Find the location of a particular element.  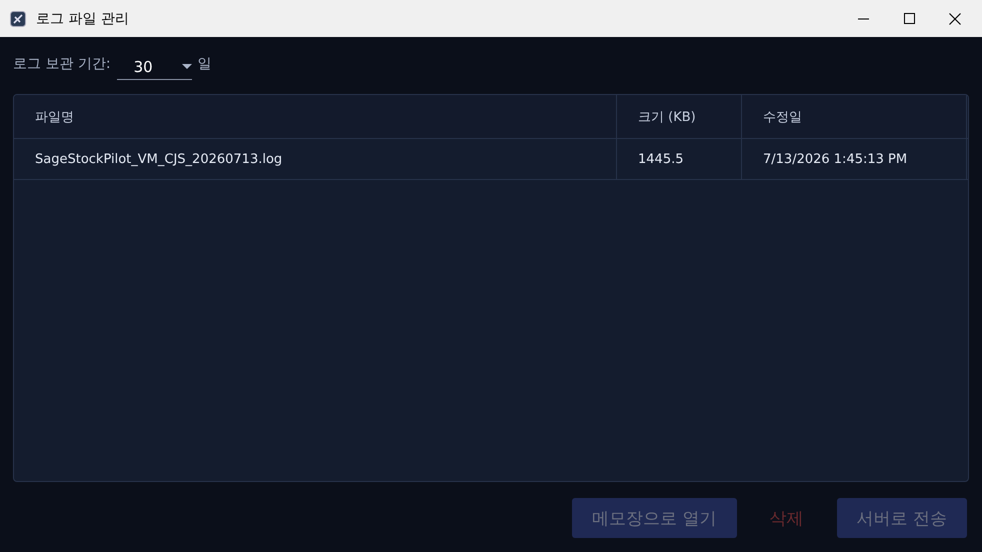

unit-label: 일 is located at coordinates (205, 64).